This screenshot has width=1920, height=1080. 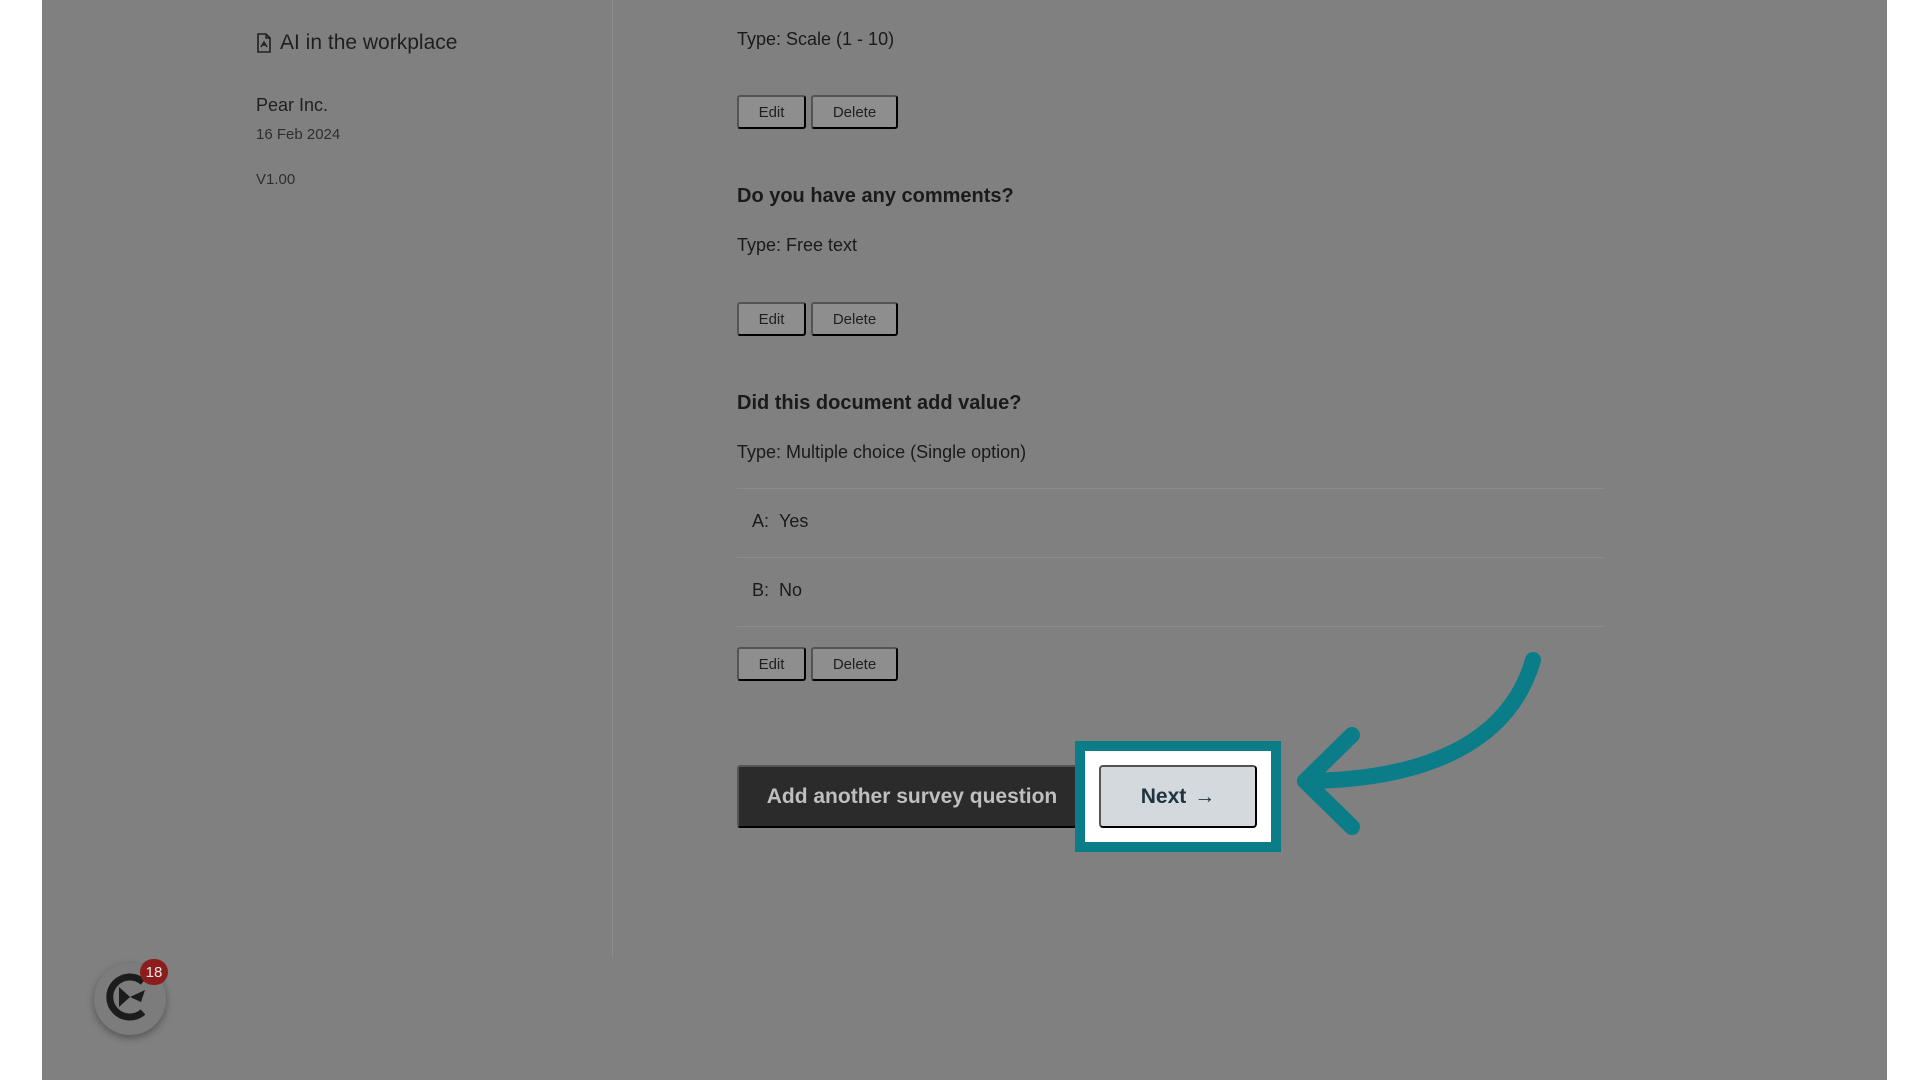 What do you see at coordinates (761, 521) in the screenshot?
I see `option-letter: A:` at bounding box center [761, 521].